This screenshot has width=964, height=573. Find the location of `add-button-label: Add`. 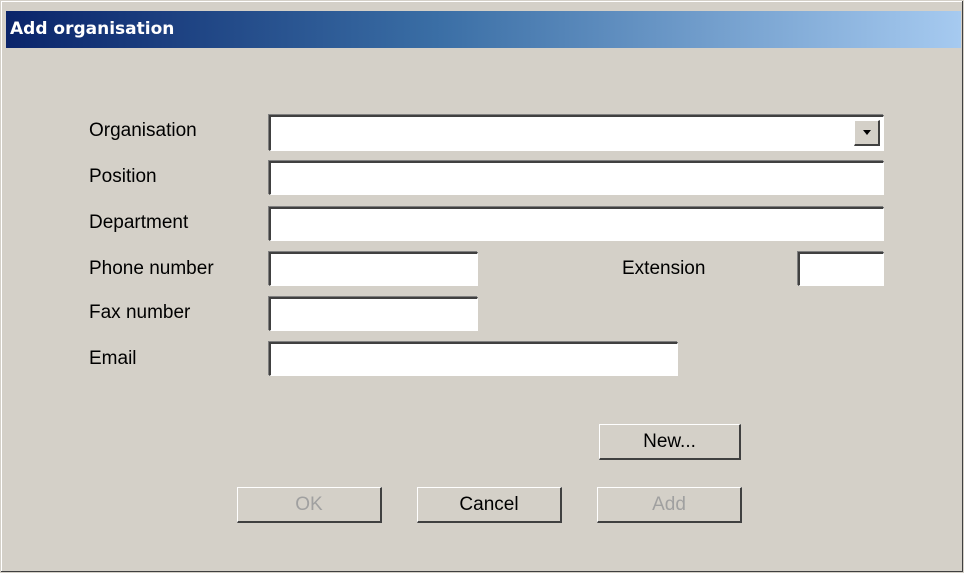

add-button-label: Add is located at coordinates (669, 504).